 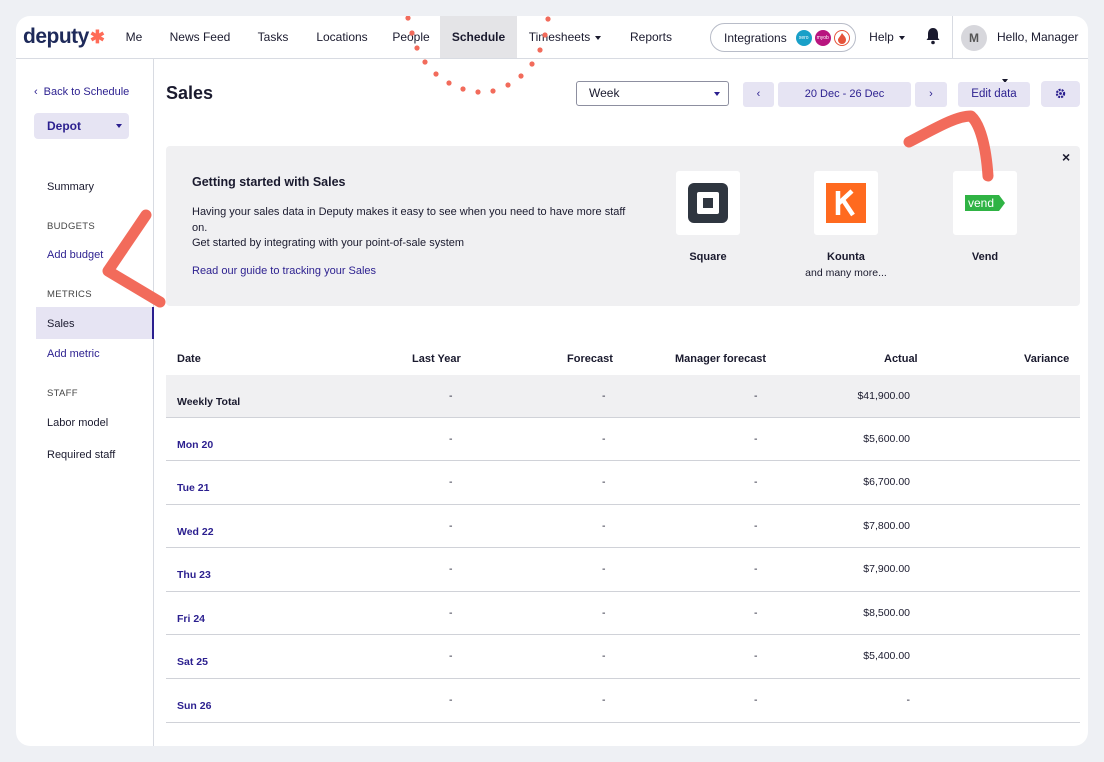 I want to click on nav-timesheets: Timesheets, so click(x=565, y=37).